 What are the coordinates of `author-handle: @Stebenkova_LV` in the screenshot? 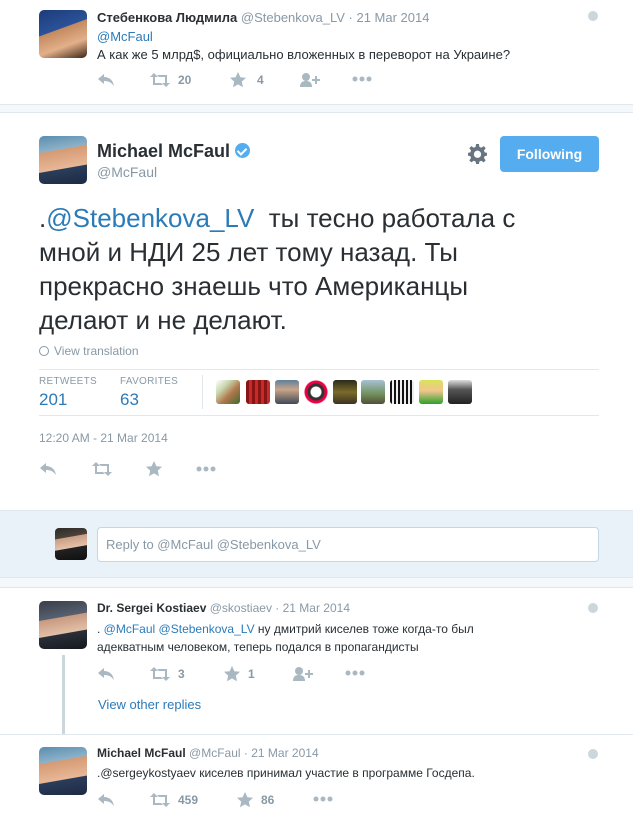 It's located at (293, 17).